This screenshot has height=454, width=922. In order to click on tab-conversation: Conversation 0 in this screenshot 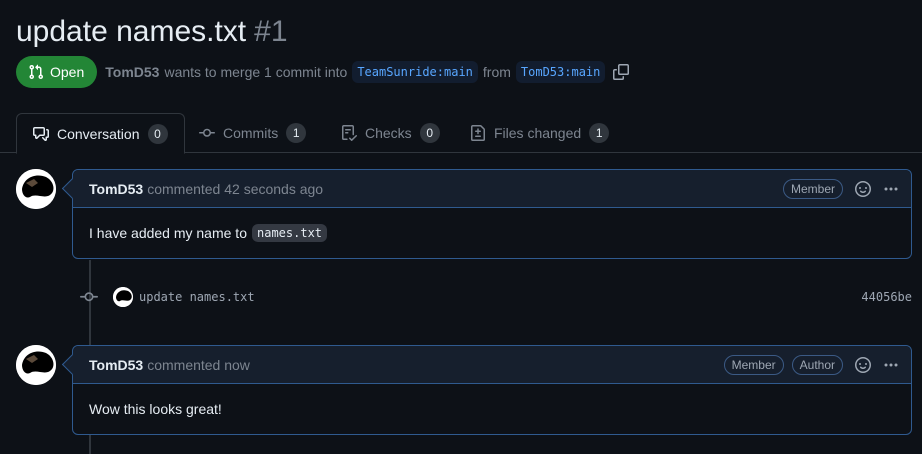, I will do `click(100, 133)`.